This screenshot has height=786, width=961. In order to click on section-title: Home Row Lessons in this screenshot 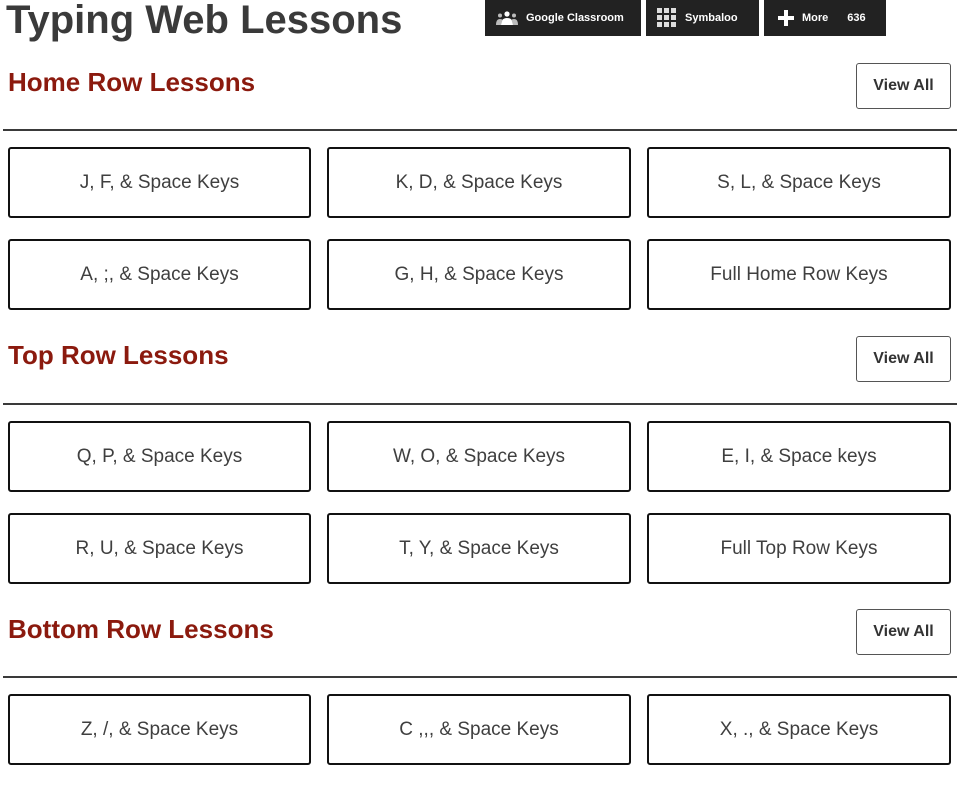, I will do `click(132, 82)`.